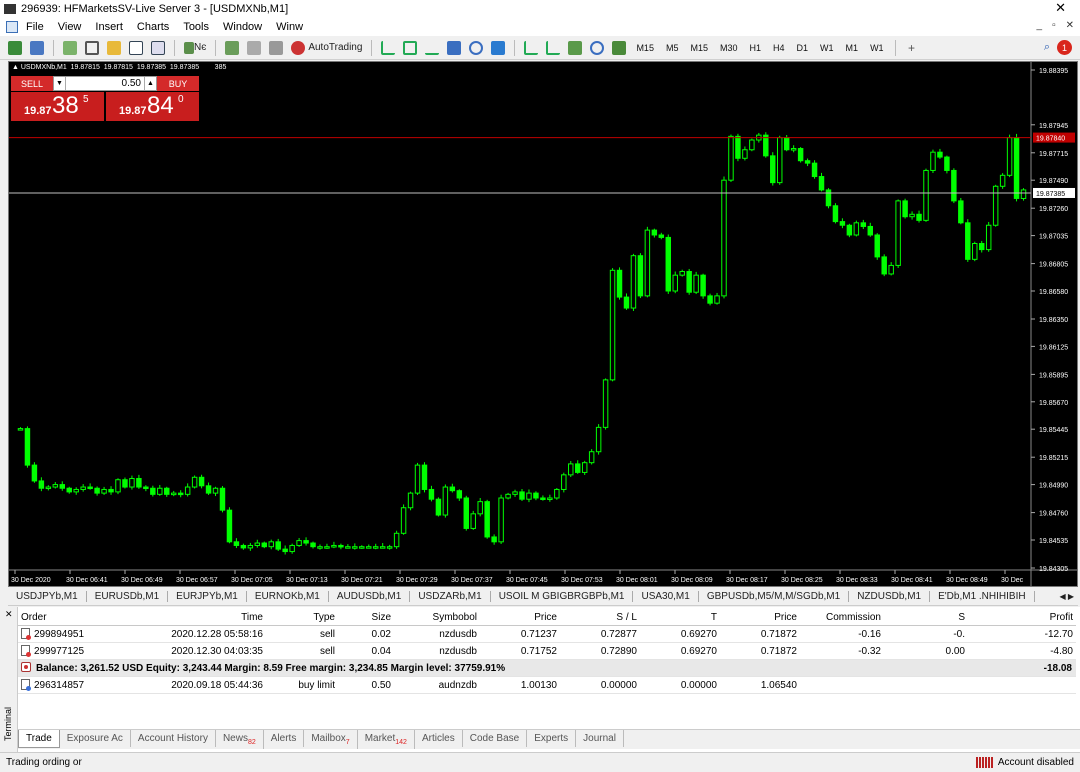 This screenshot has height=772, width=1080. Describe the element at coordinates (450, 596) in the screenshot. I see `chart-tab: USDZARb,M1` at that location.